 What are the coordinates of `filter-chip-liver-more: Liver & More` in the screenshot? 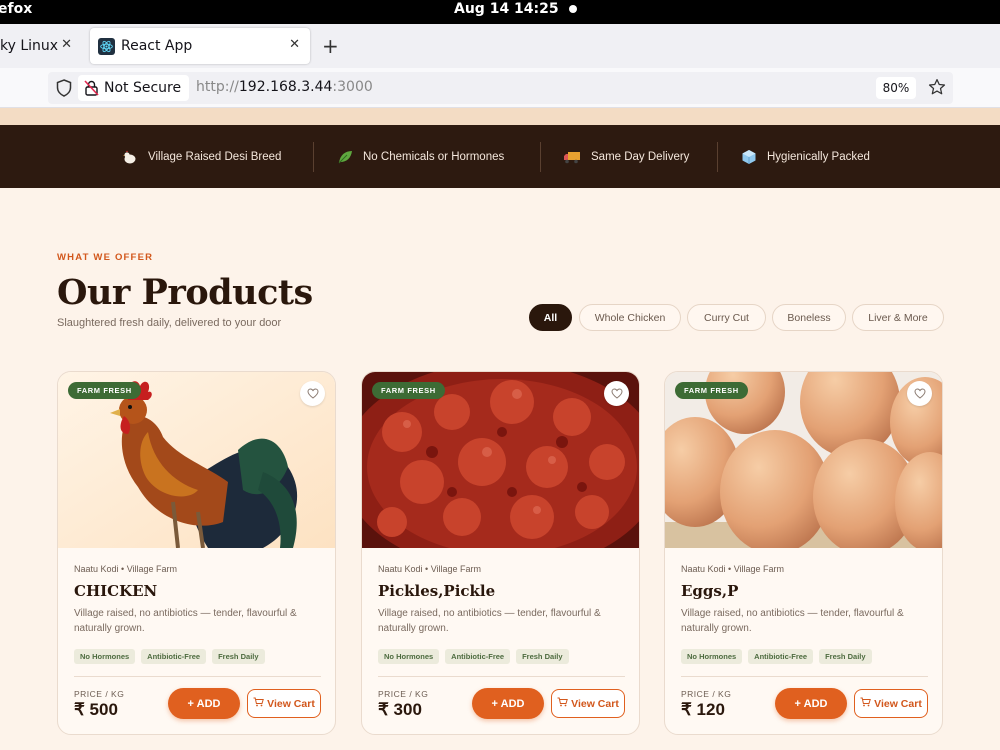 It's located at (898, 317).